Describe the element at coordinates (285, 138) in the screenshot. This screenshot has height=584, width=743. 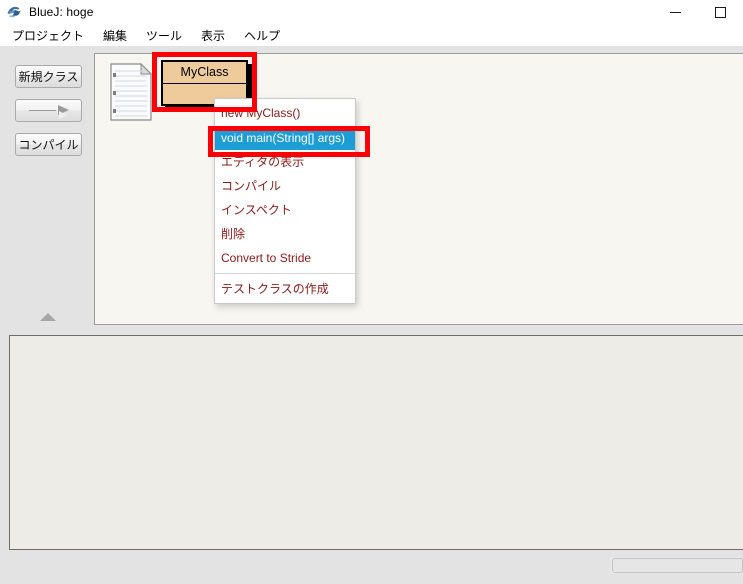
I see `ctx-void-main: void main(String[] args)` at that location.